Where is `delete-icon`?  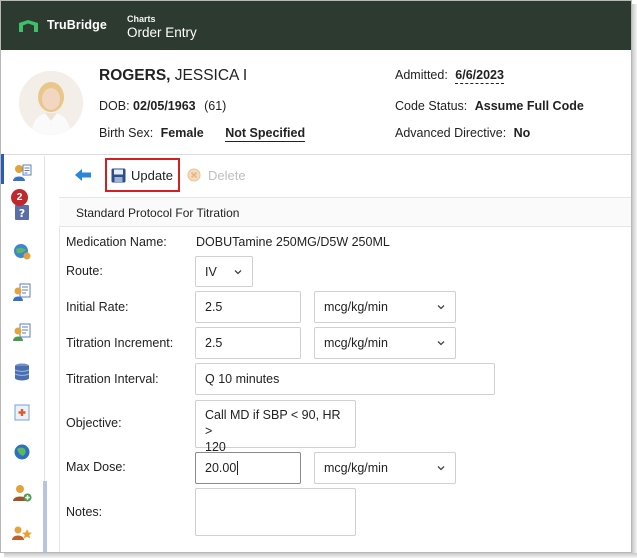
delete-icon is located at coordinates (194, 175).